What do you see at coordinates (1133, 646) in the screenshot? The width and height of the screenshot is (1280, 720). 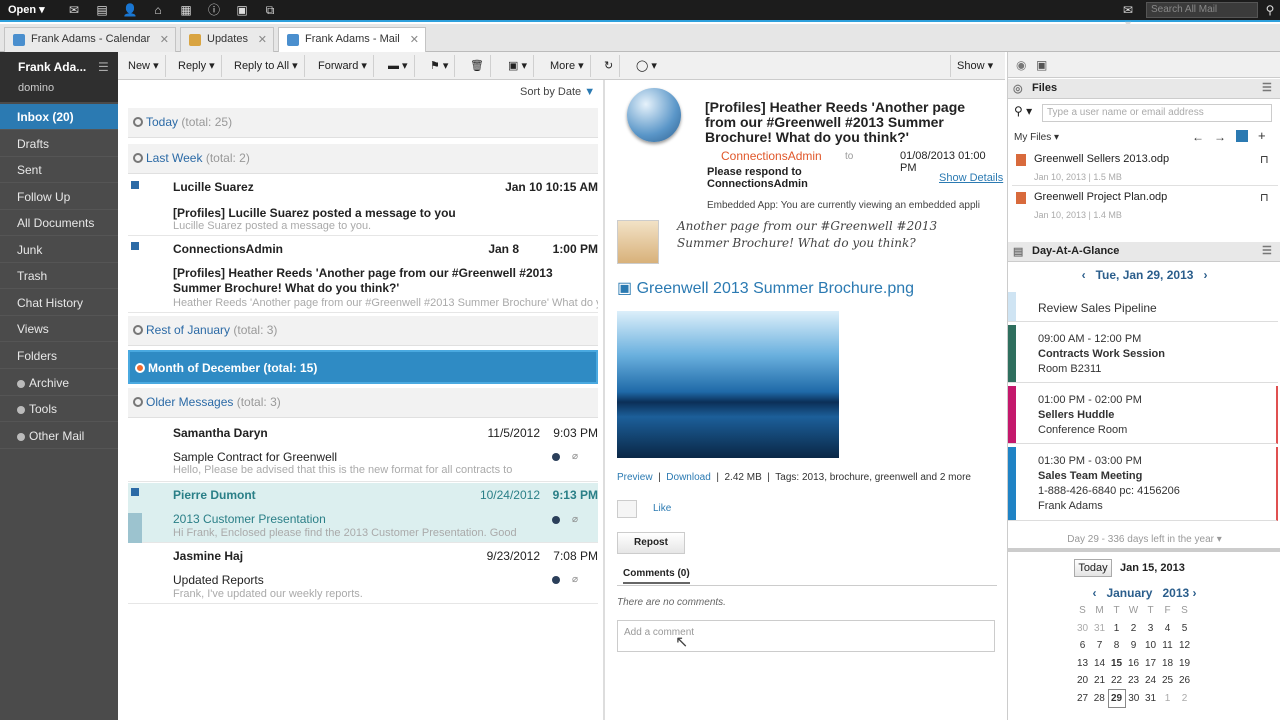 I see `calendar-day: 9` at bounding box center [1133, 646].